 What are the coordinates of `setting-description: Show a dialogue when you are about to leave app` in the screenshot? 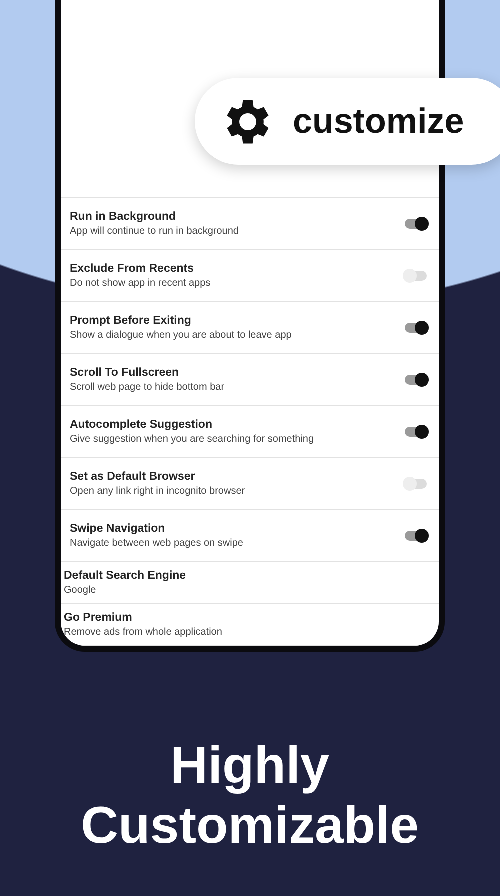 It's located at (181, 335).